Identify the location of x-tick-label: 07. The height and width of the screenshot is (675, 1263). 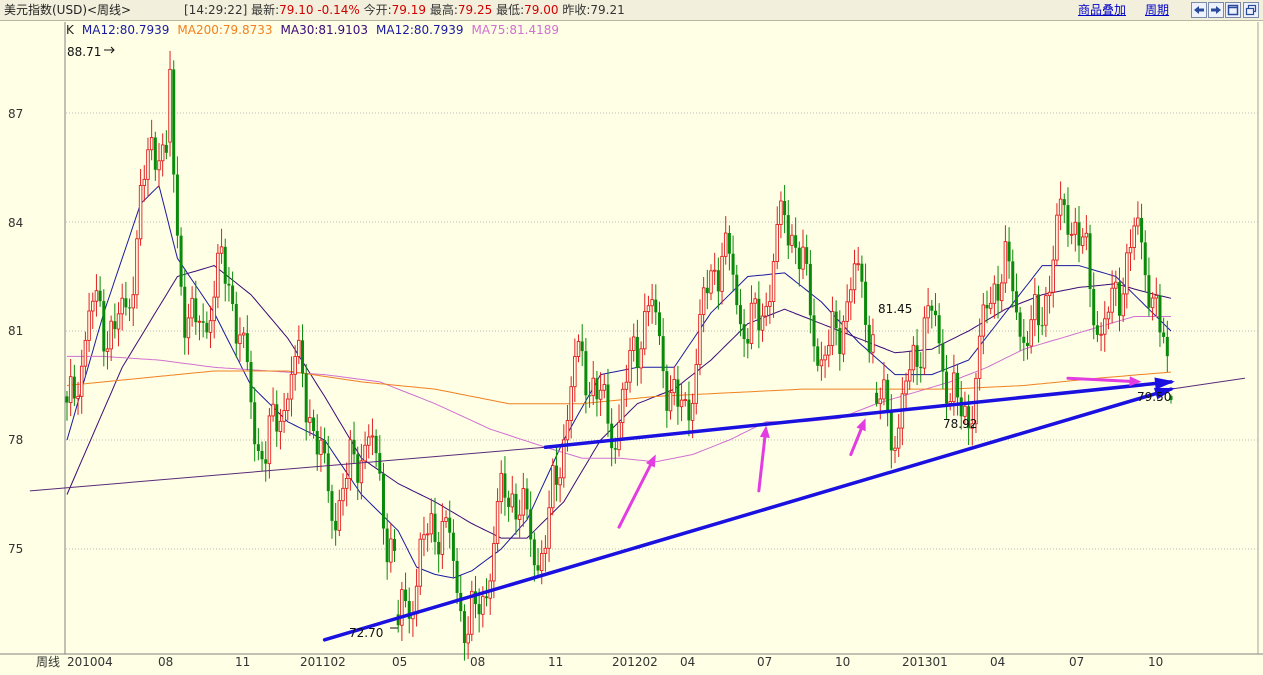
(1076, 662).